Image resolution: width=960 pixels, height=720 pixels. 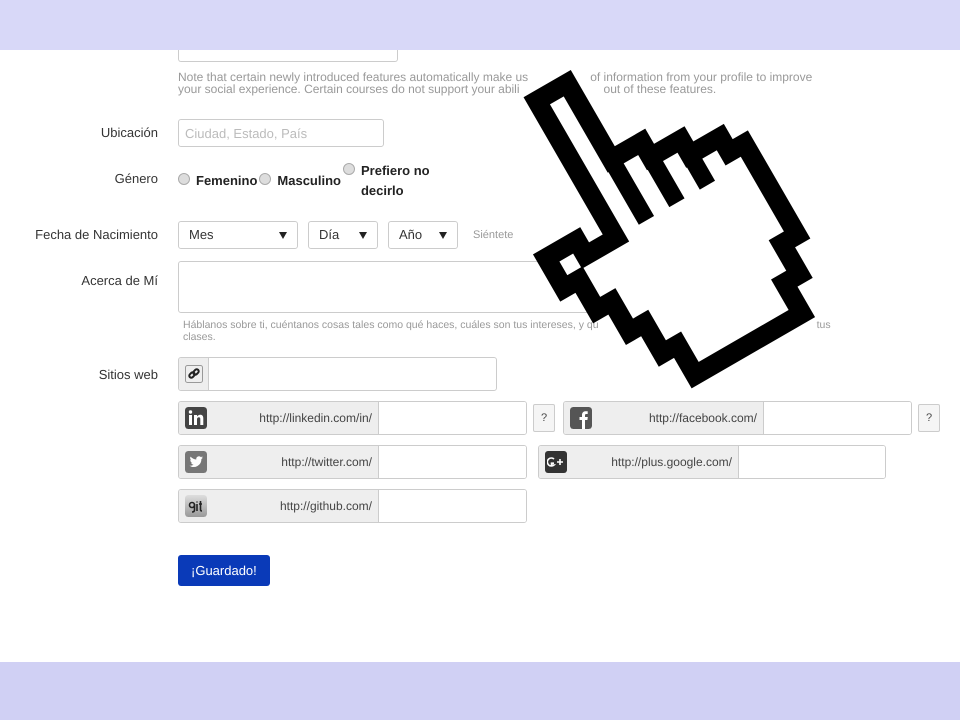 What do you see at coordinates (556, 462) in the screenshot?
I see `google-plus-icon` at bounding box center [556, 462].